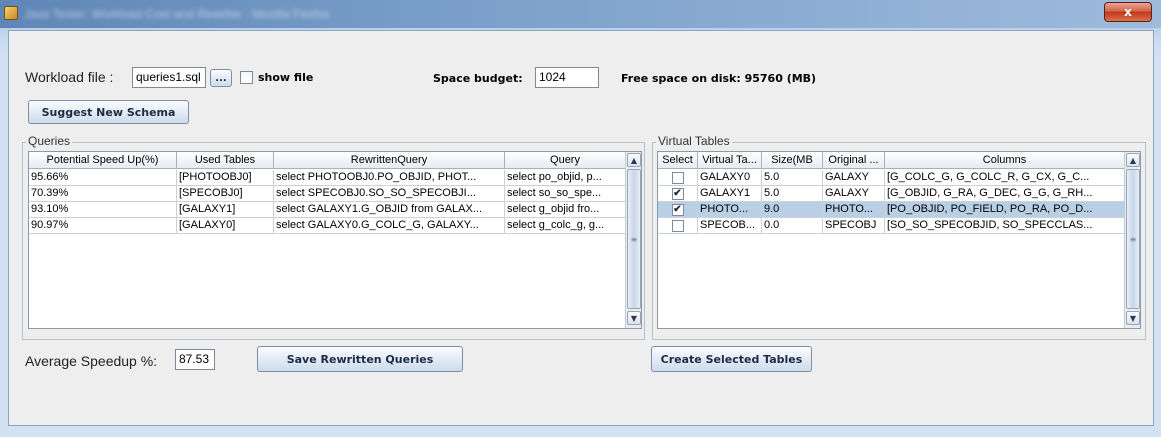 The image size is (1161, 437). What do you see at coordinates (91, 361) in the screenshot?
I see `average-speedup-label: Average Speedup %:` at bounding box center [91, 361].